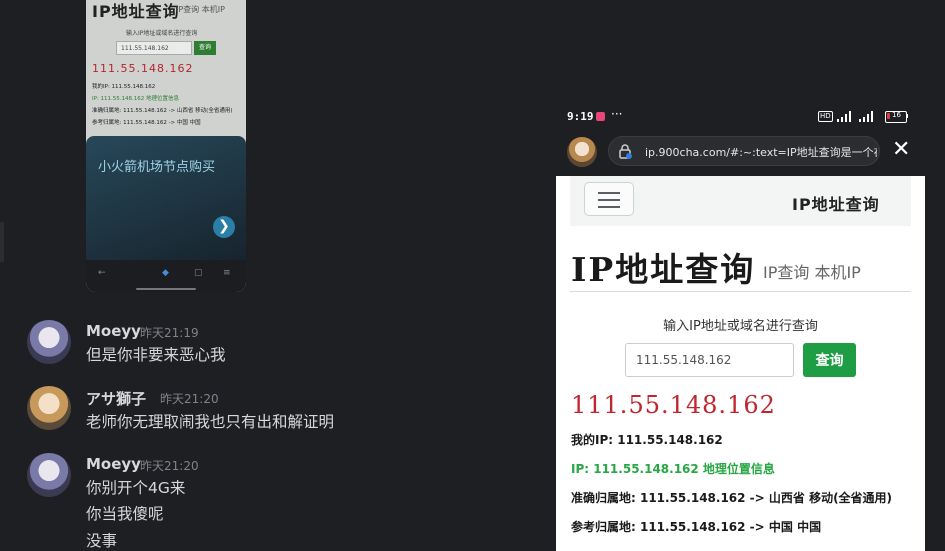 The image size is (945, 551). What do you see at coordinates (210, 422) in the screenshot?
I see `message-text: 老师你无理取闹我也只有出和解证明` at bounding box center [210, 422].